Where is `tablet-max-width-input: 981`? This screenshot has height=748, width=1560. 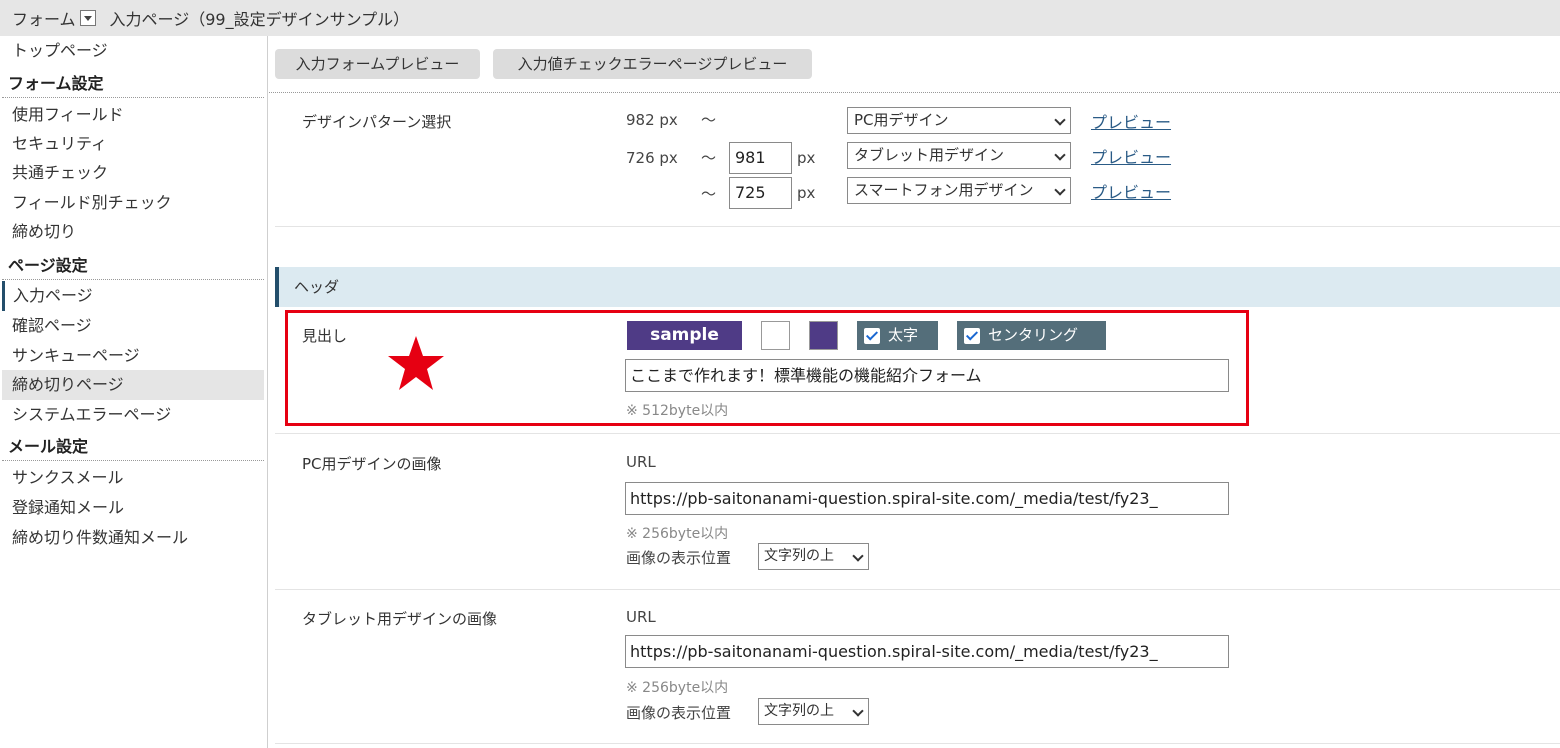 tablet-max-width-input: 981 is located at coordinates (760, 158).